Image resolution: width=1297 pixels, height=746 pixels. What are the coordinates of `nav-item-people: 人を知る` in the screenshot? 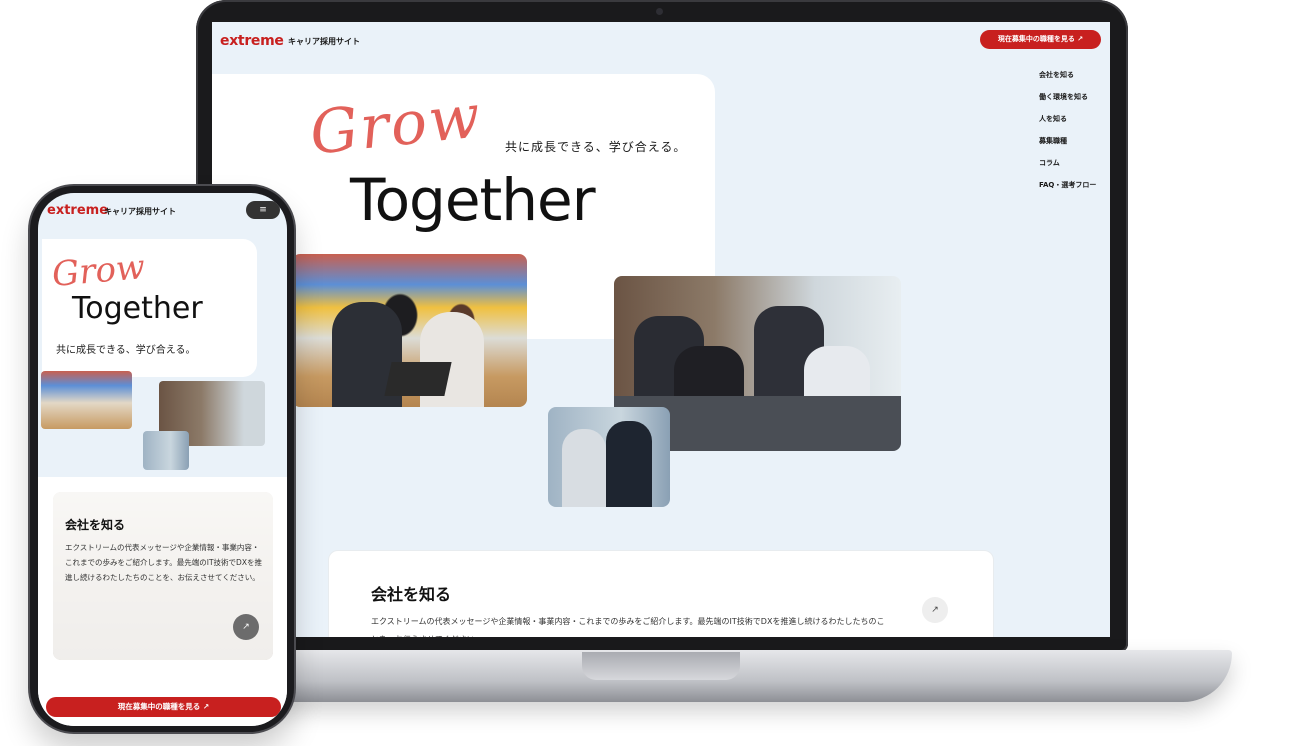 It's located at (1067, 121).